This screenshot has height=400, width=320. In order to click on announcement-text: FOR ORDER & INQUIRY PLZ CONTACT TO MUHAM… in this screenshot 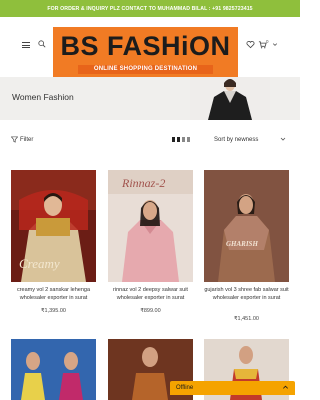, I will do `click(150, 8)`.